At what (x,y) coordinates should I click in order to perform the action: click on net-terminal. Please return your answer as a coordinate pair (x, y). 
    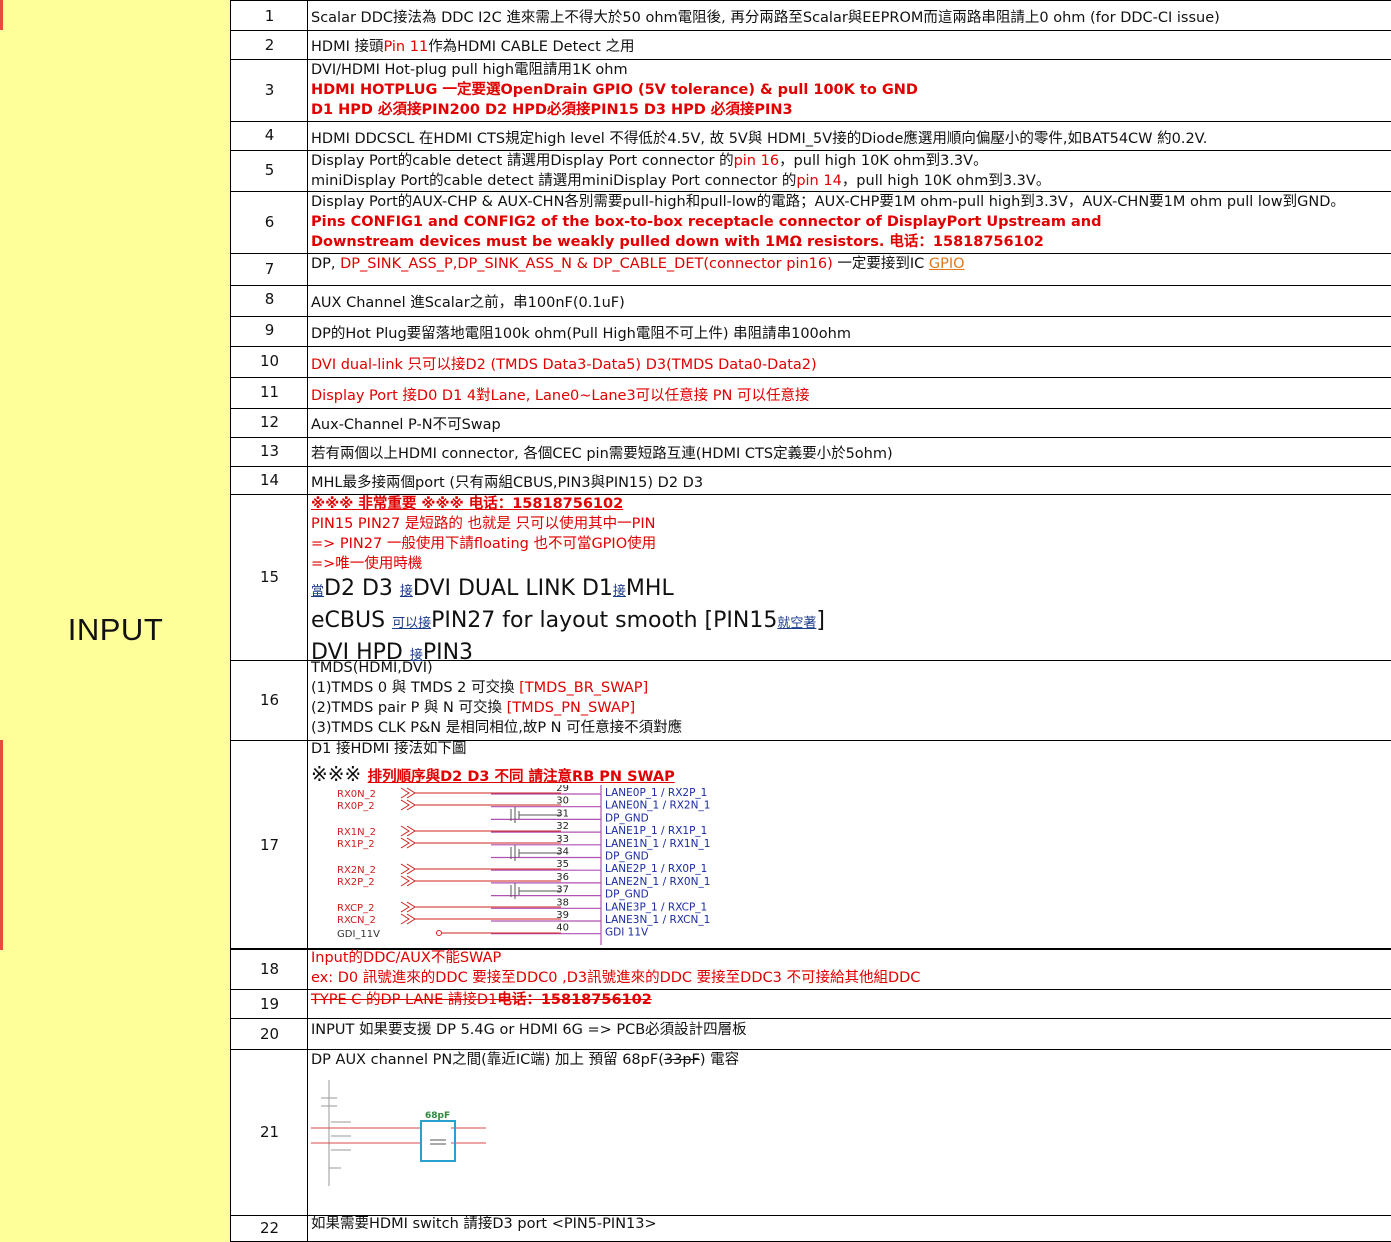
    Looking at the image, I should click on (439, 933).